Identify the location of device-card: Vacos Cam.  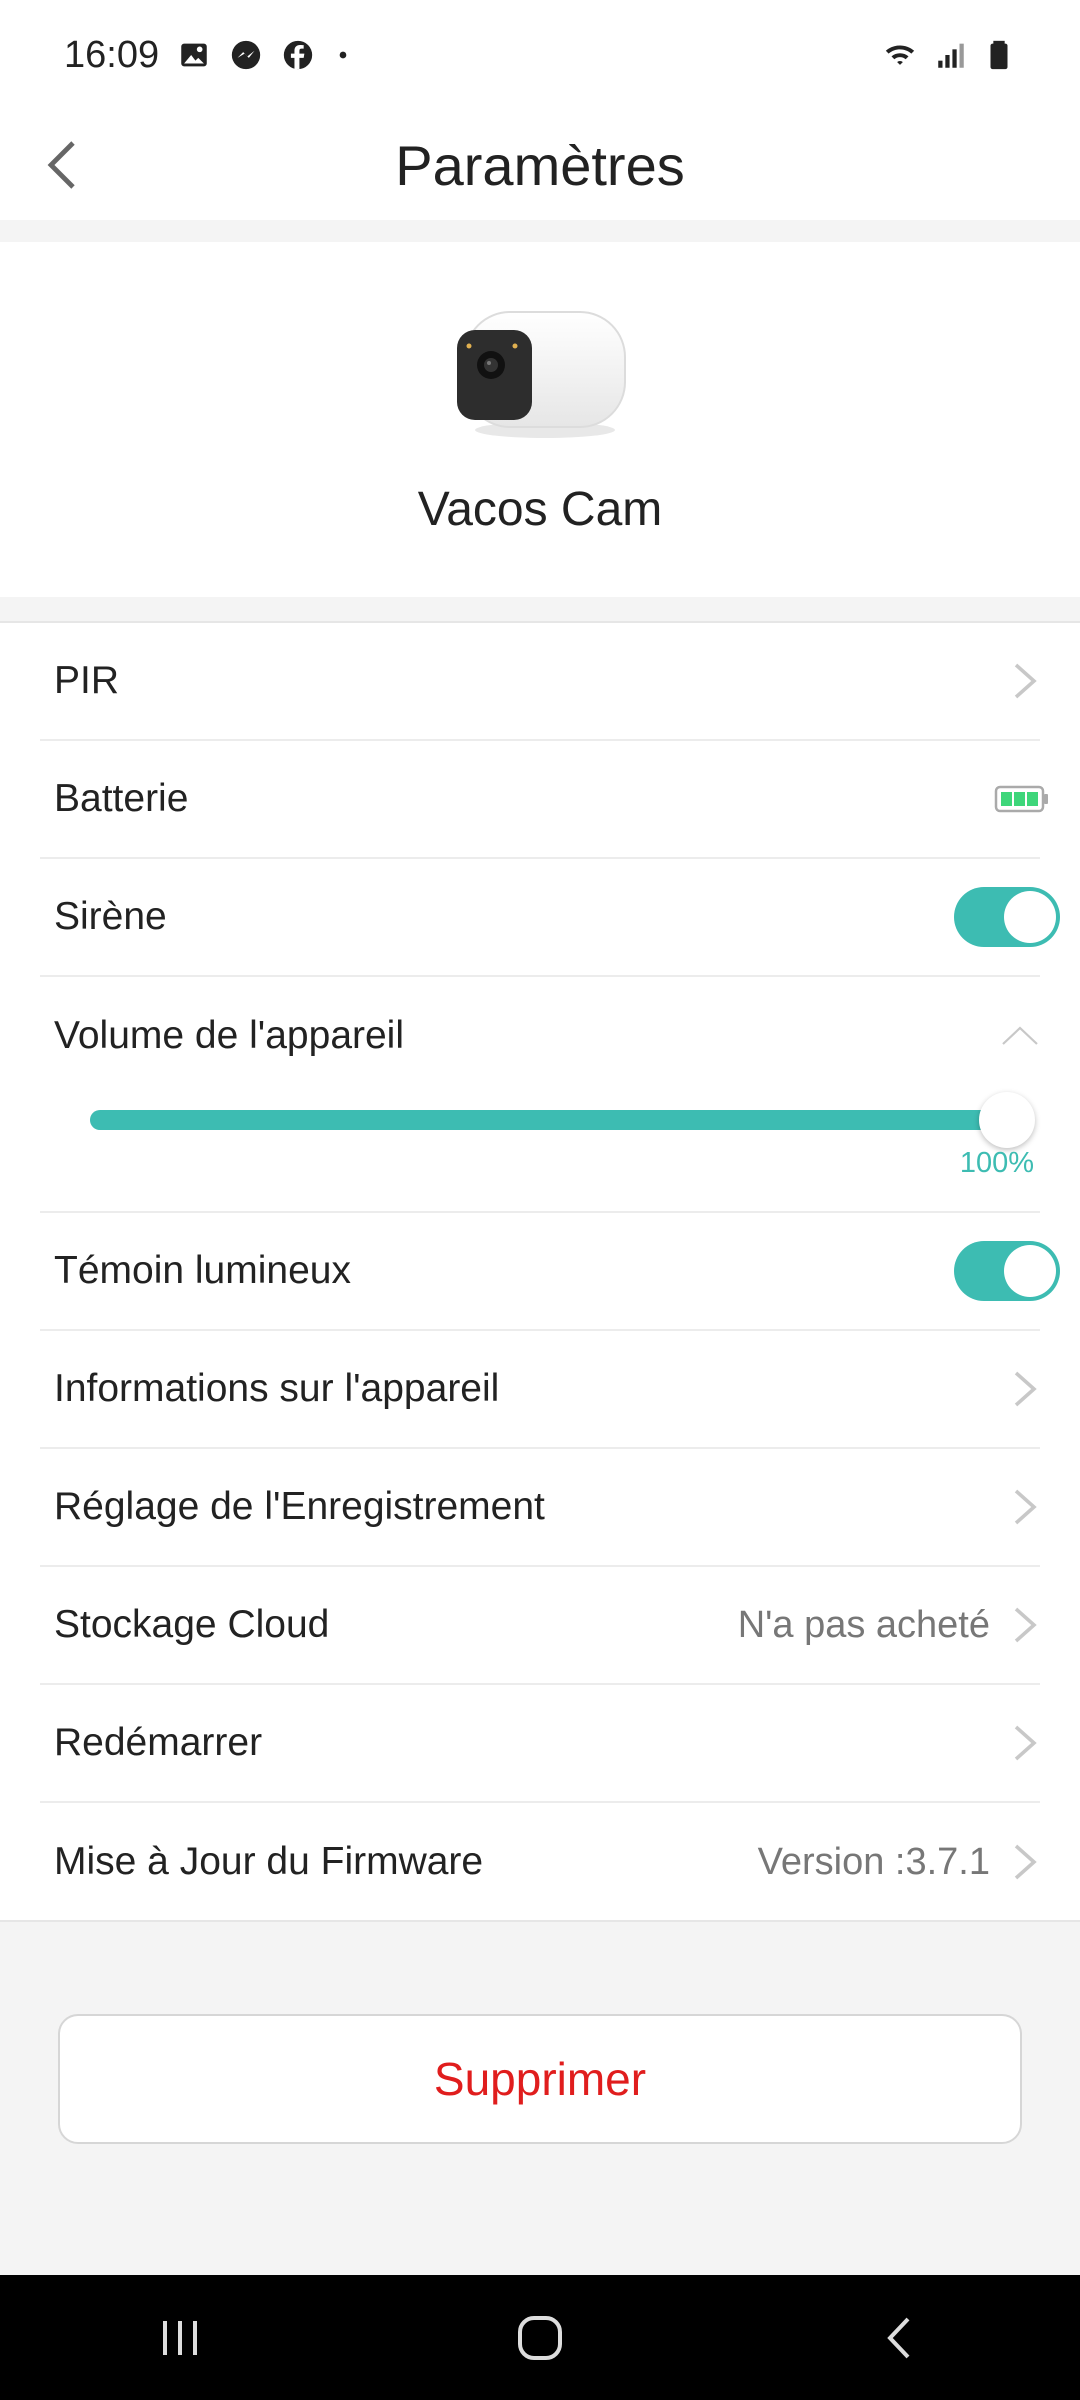
(540, 419).